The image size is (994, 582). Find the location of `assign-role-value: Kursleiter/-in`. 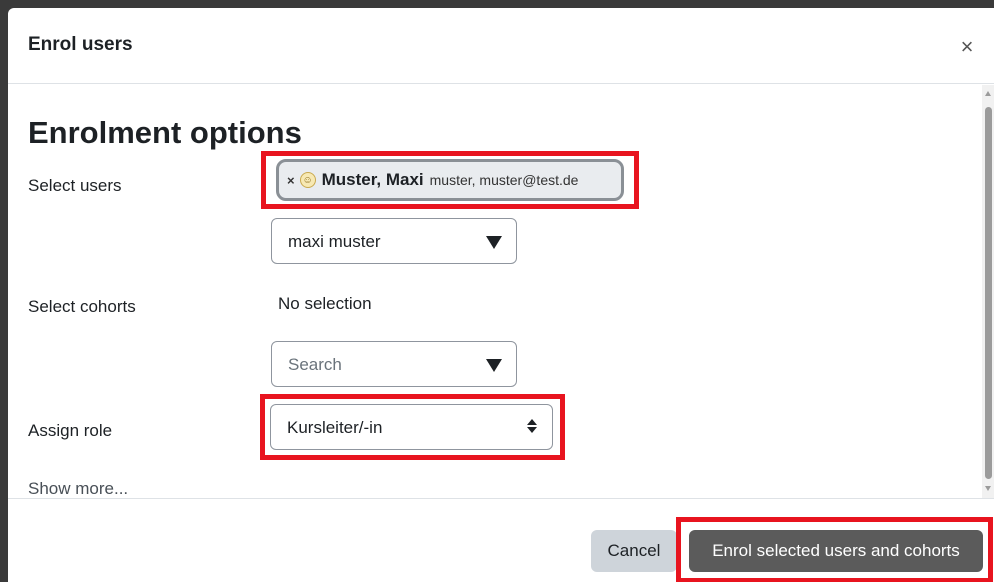

assign-role-value: Kursleiter/-in is located at coordinates (335, 427).